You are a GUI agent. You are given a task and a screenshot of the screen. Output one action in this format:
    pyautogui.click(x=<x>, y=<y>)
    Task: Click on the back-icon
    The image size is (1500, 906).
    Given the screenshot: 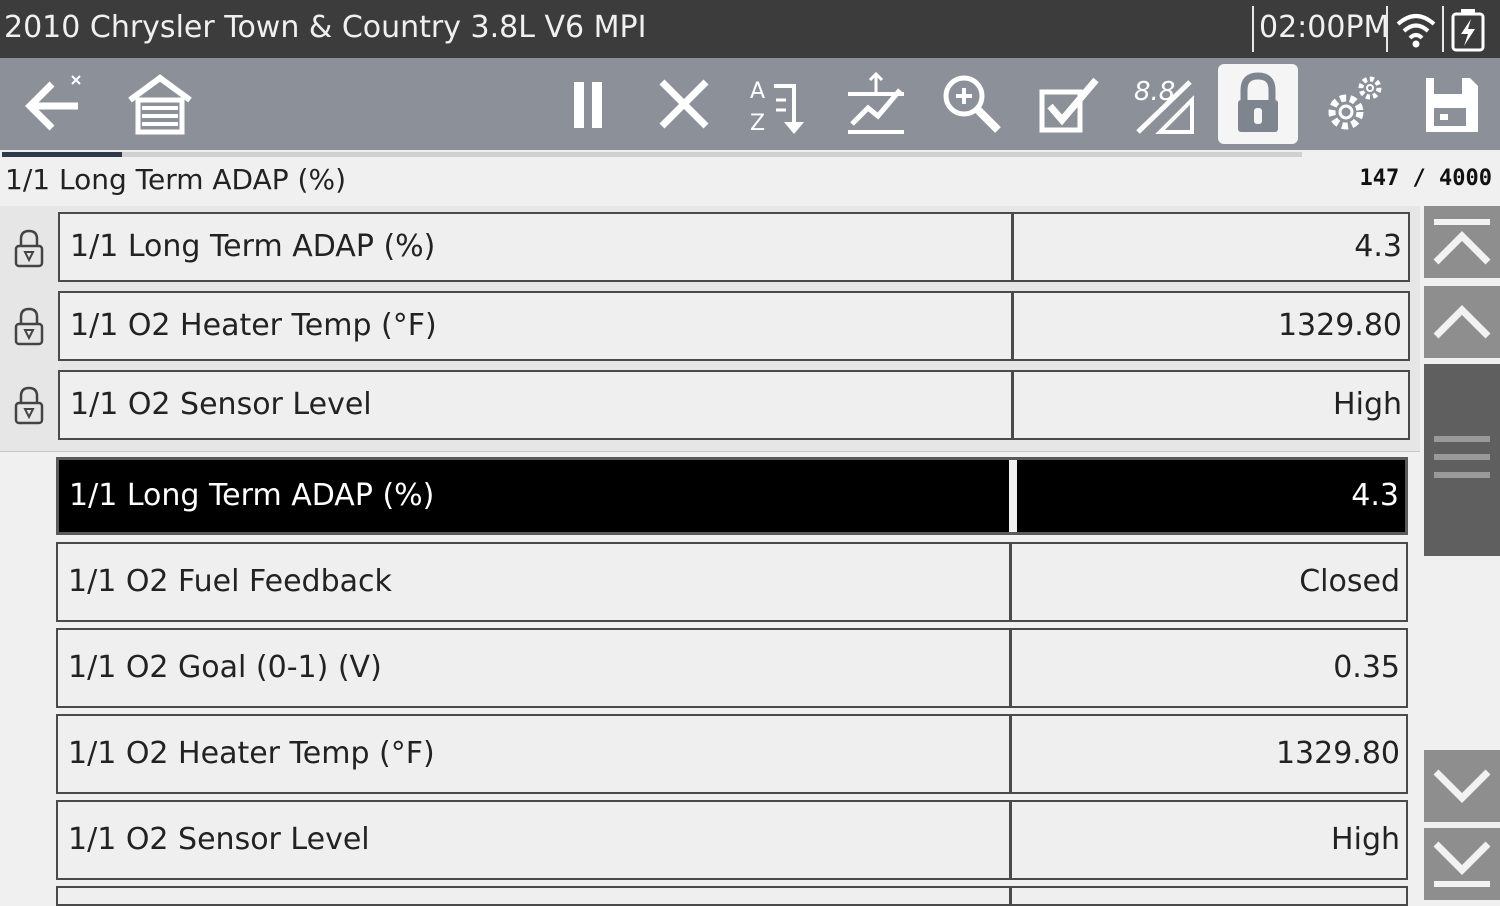 What is the action you would take?
    pyautogui.click(x=53, y=103)
    